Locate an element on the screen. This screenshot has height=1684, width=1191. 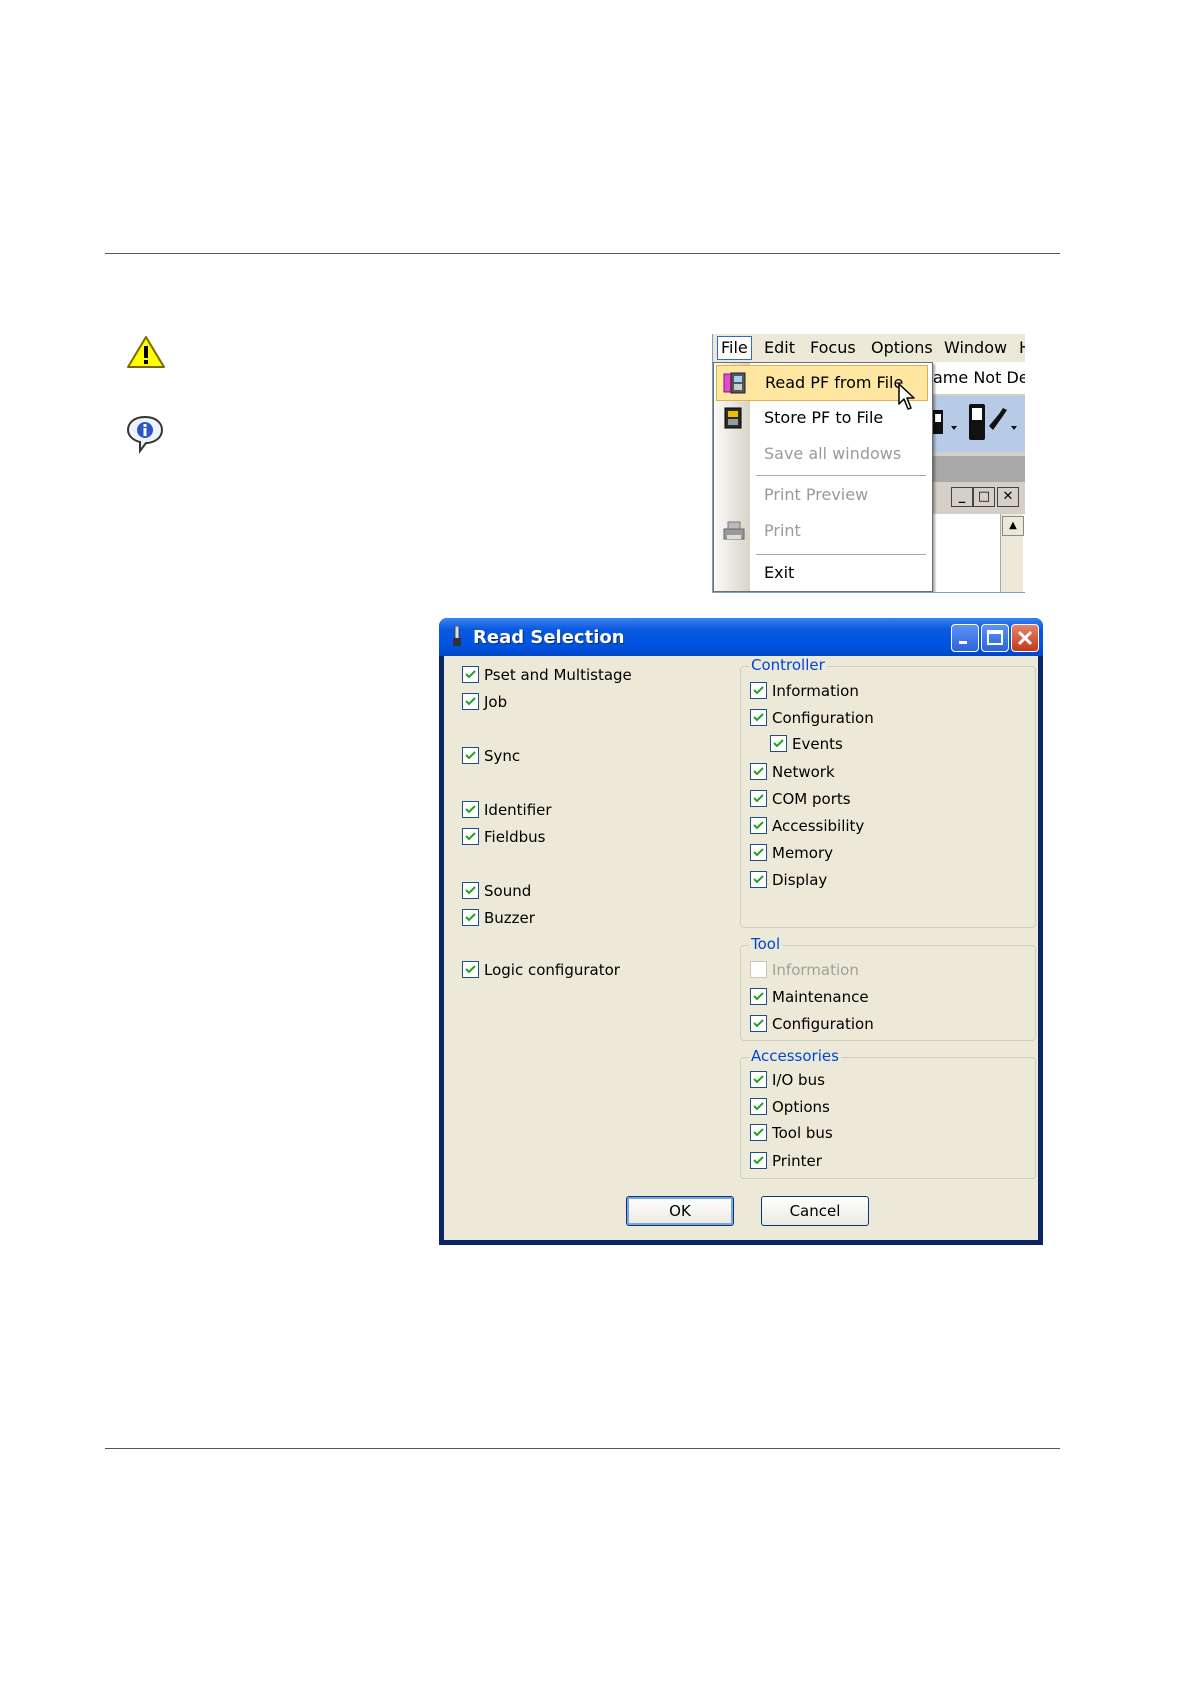
top-rule is located at coordinates (582, 253).